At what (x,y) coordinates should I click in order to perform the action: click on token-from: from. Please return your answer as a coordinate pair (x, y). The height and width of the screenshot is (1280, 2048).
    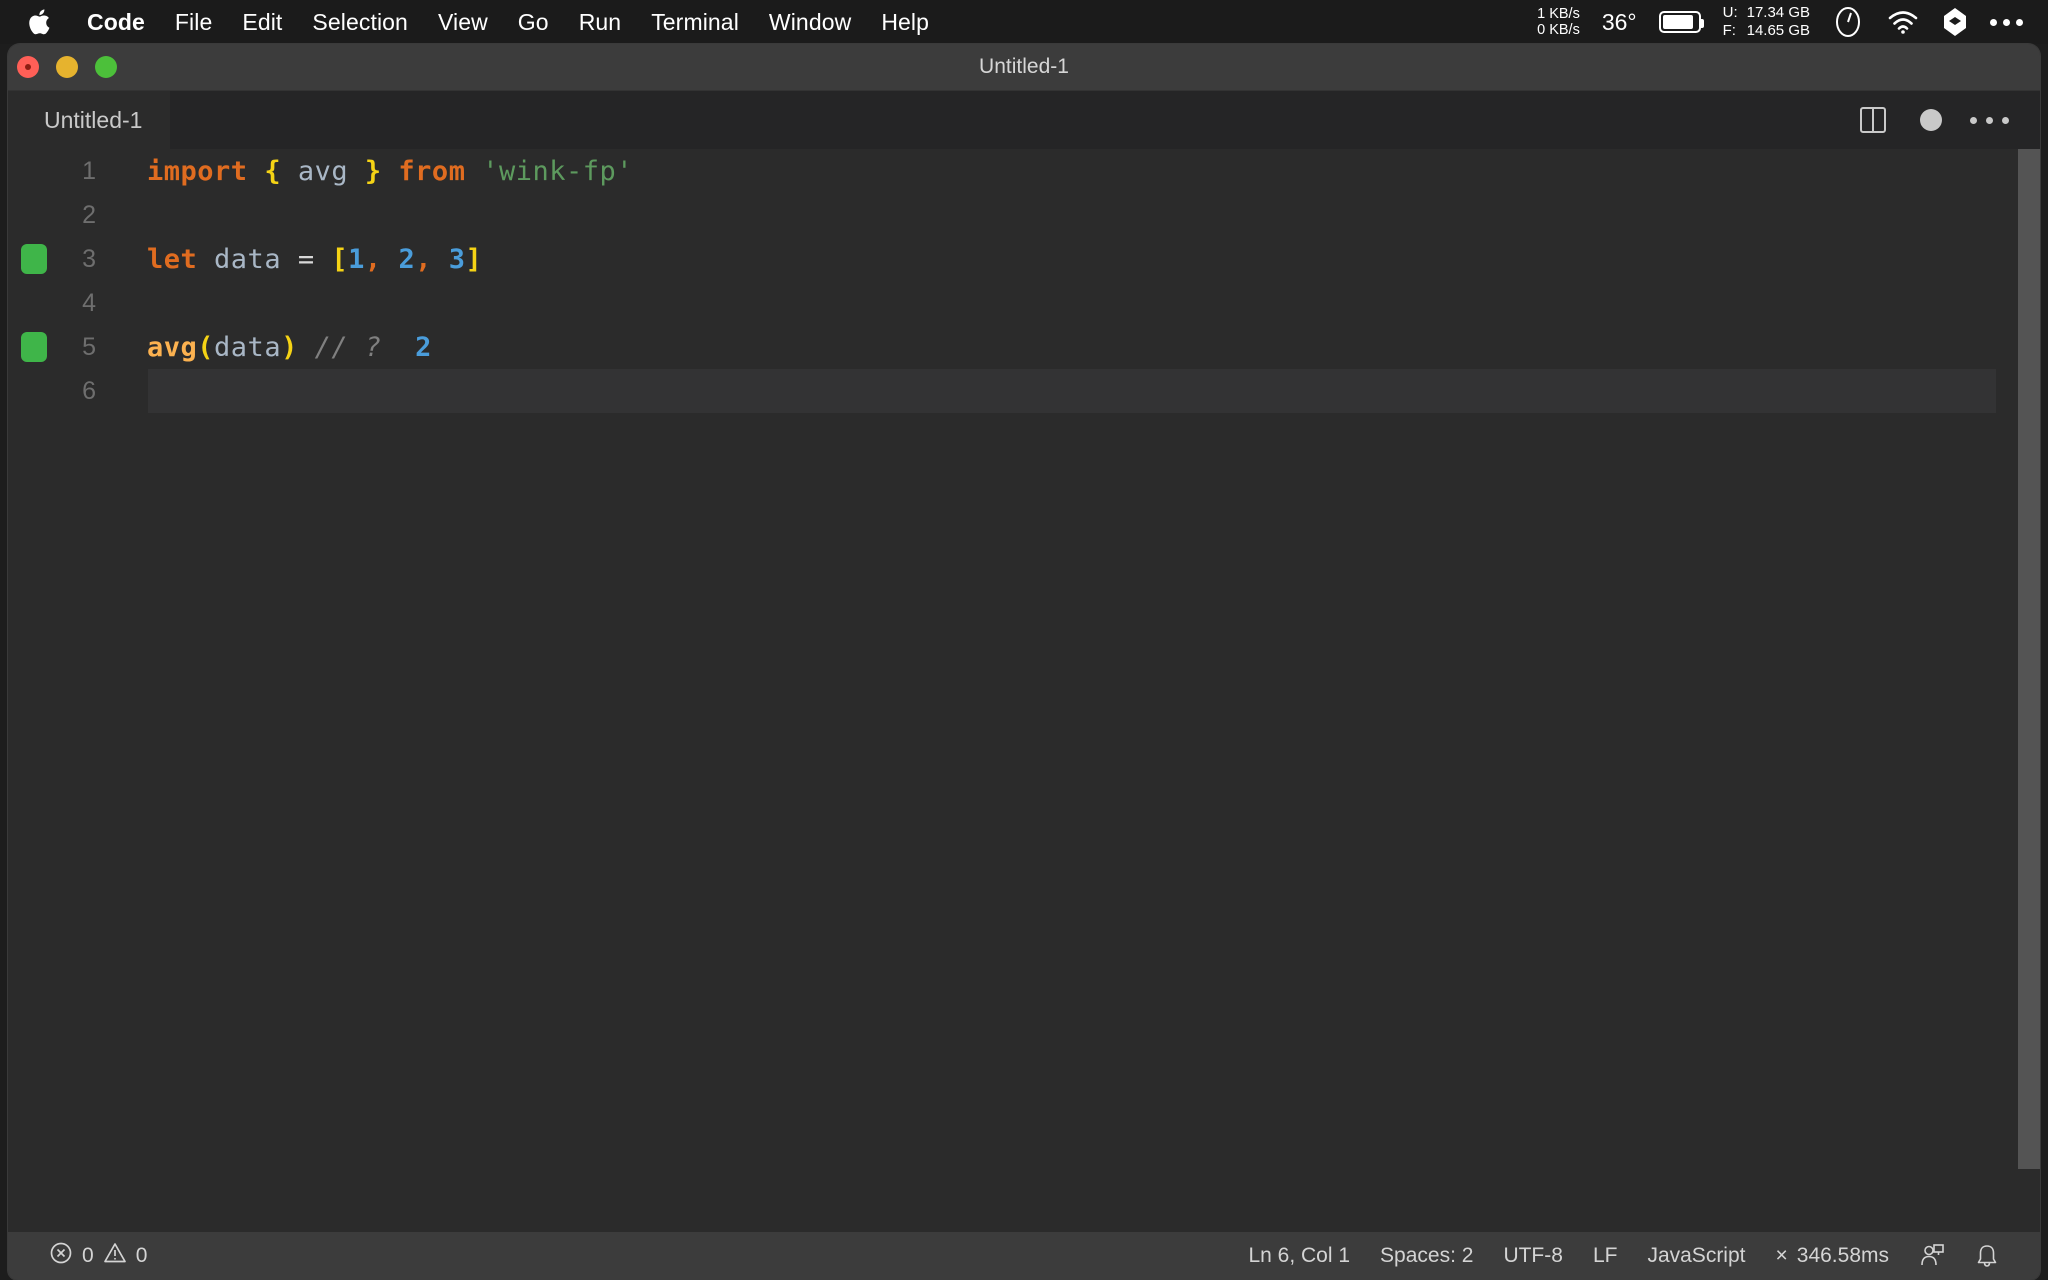
    Looking at the image, I should click on (432, 171).